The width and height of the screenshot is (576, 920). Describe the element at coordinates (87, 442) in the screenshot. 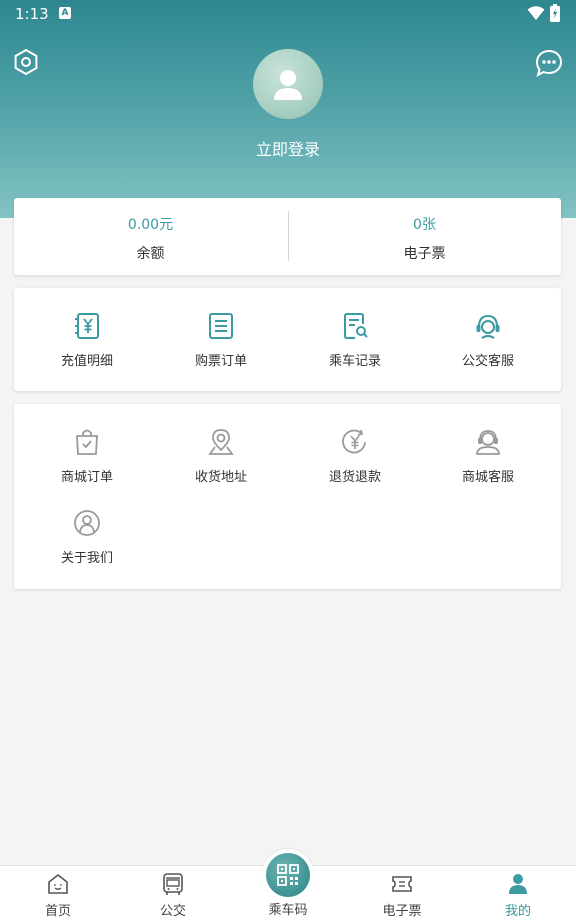

I see `shop-order-icon` at that location.